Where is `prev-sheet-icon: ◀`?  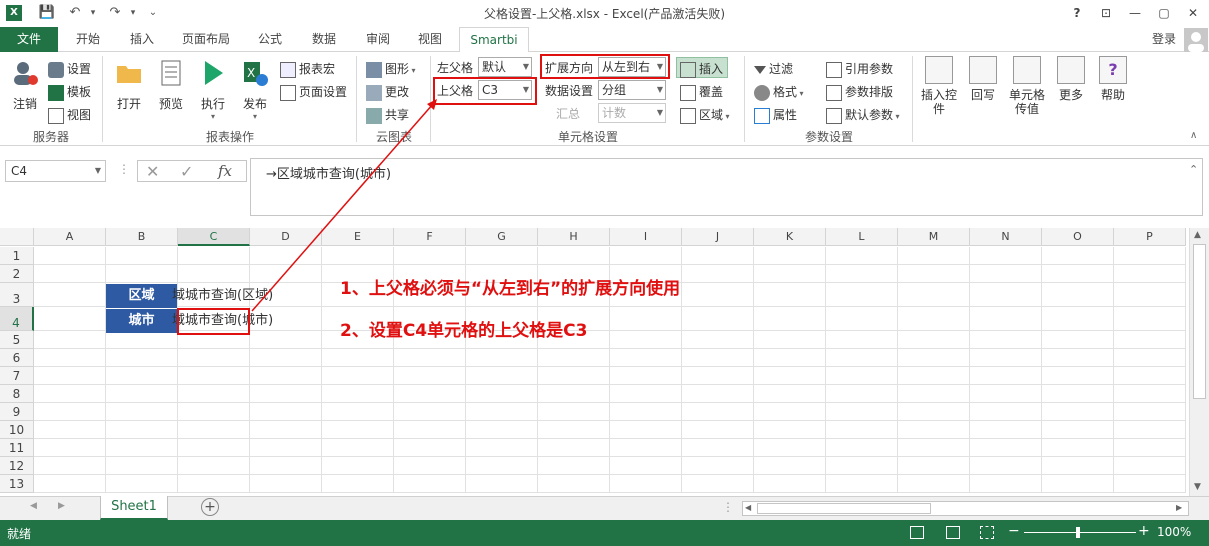 prev-sheet-icon: ◀ is located at coordinates (33, 506).